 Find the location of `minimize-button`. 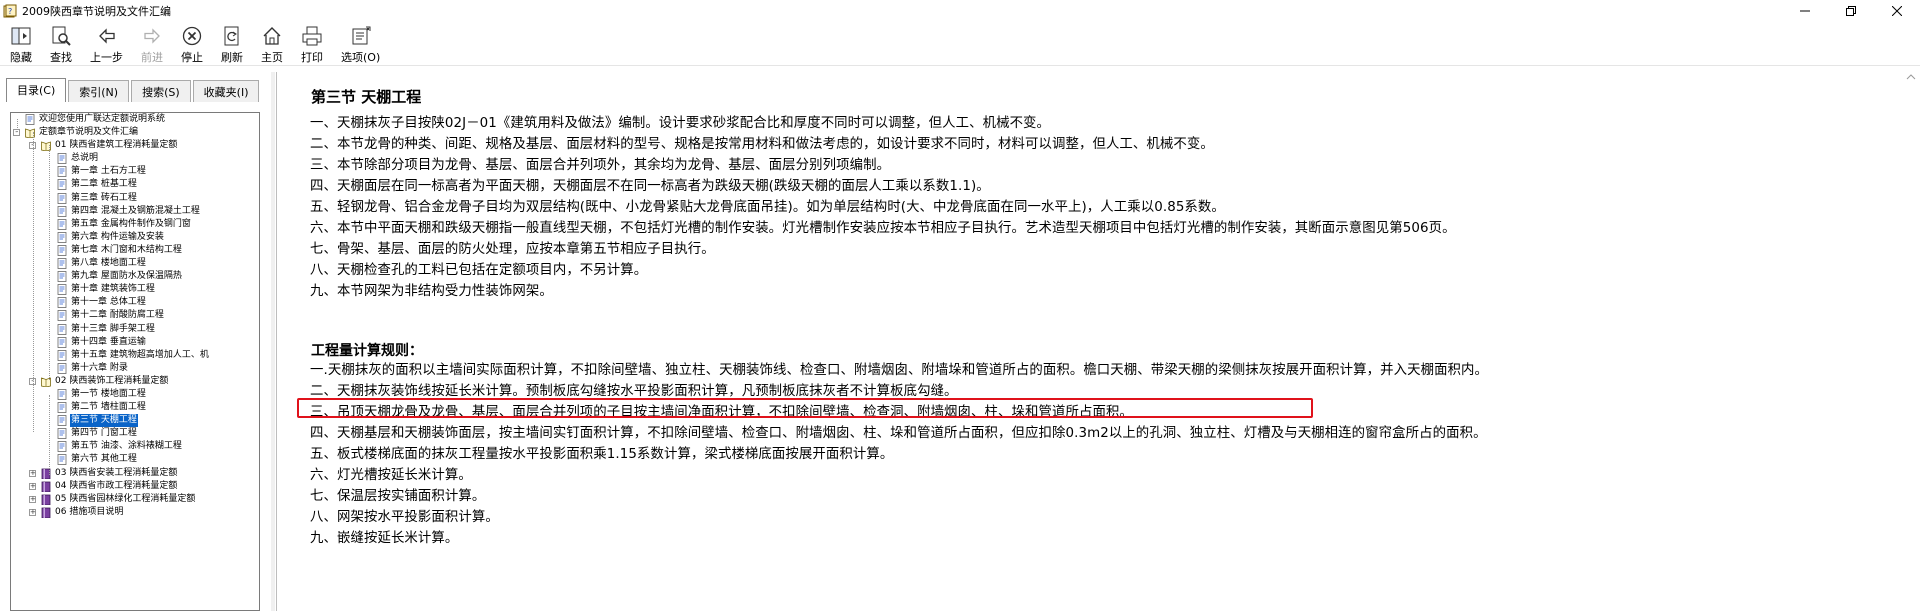

minimize-button is located at coordinates (1805, 10).